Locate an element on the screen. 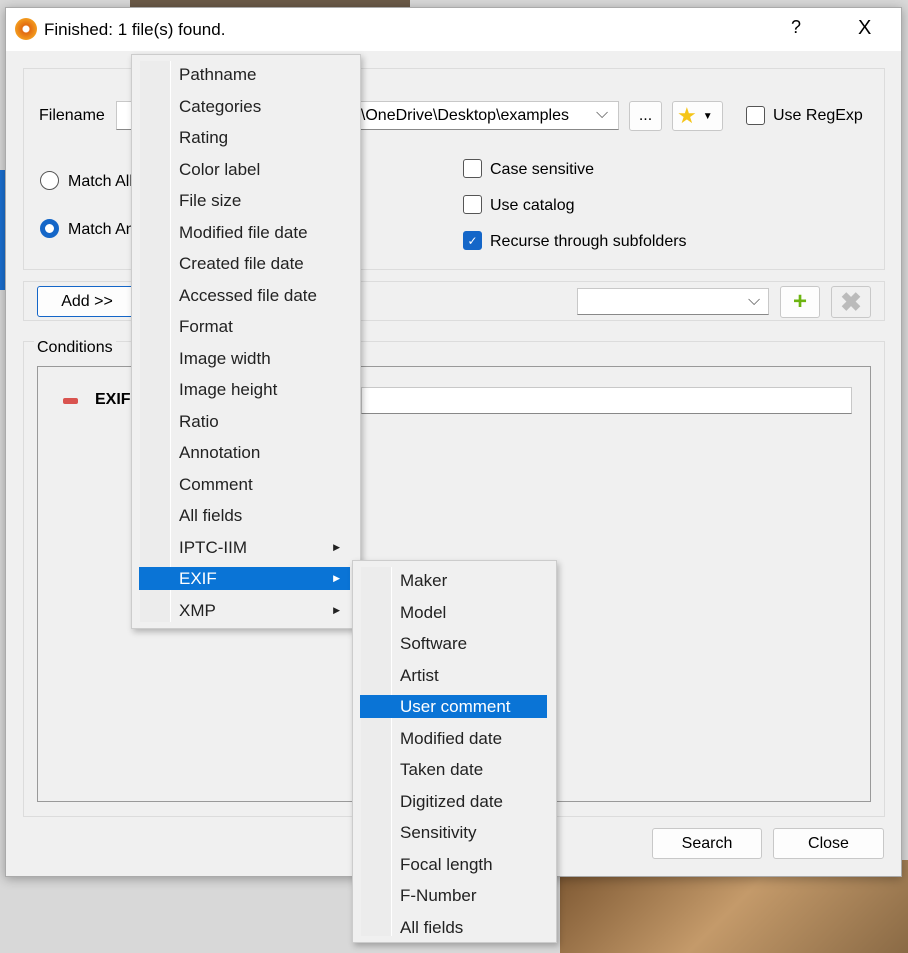 The width and height of the screenshot is (908, 953). menu-item-focal-length: Focal length is located at coordinates (453, 864).